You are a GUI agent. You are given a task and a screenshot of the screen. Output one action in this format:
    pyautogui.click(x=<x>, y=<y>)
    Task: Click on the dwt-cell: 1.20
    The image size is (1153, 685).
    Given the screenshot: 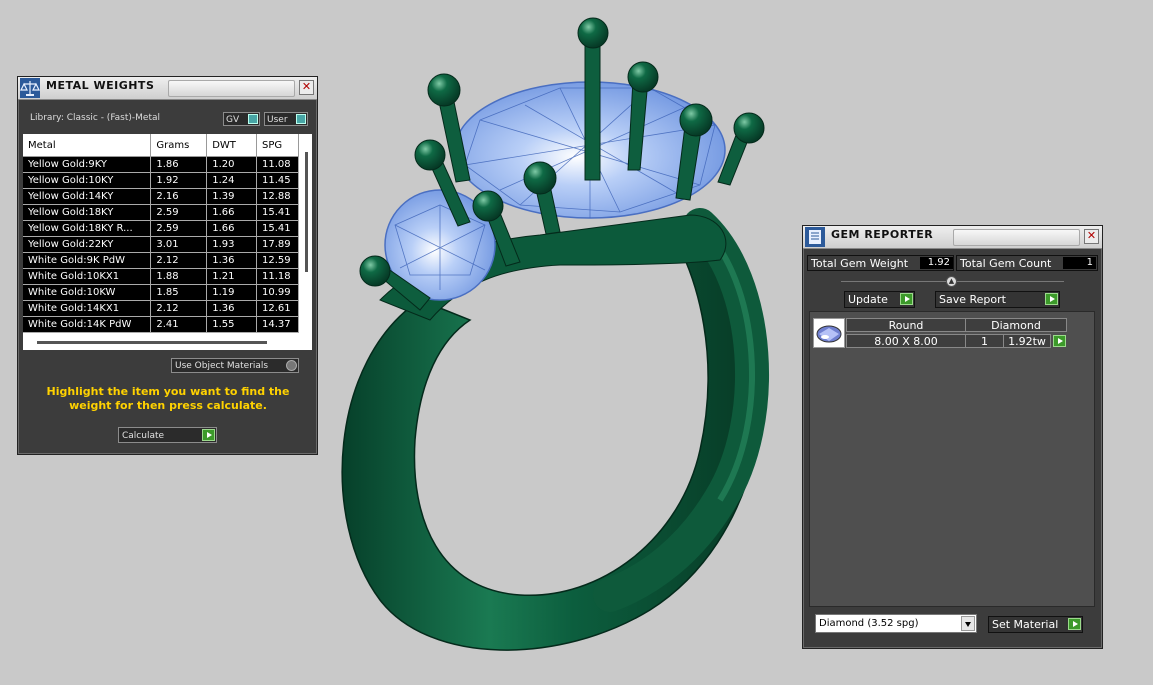 What is the action you would take?
    pyautogui.click(x=232, y=164)
    